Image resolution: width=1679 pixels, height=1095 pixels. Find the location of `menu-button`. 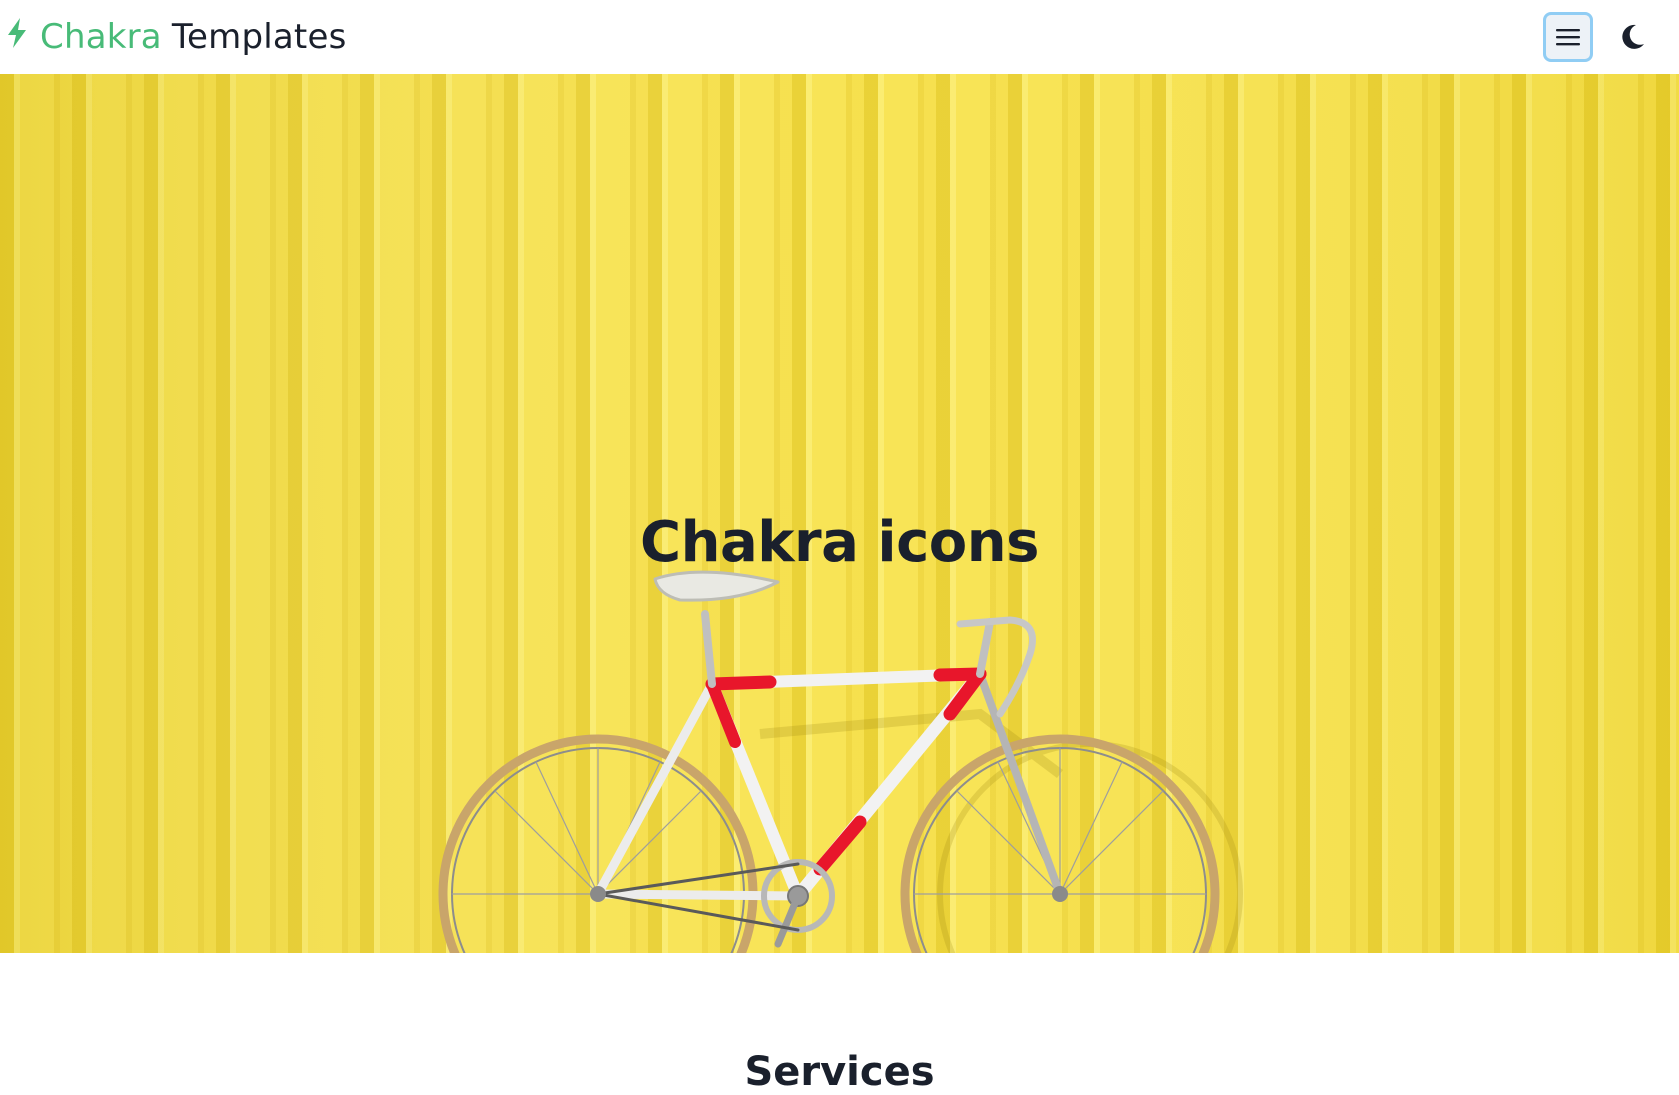

menu-button is located at coordinates (1568, 37).